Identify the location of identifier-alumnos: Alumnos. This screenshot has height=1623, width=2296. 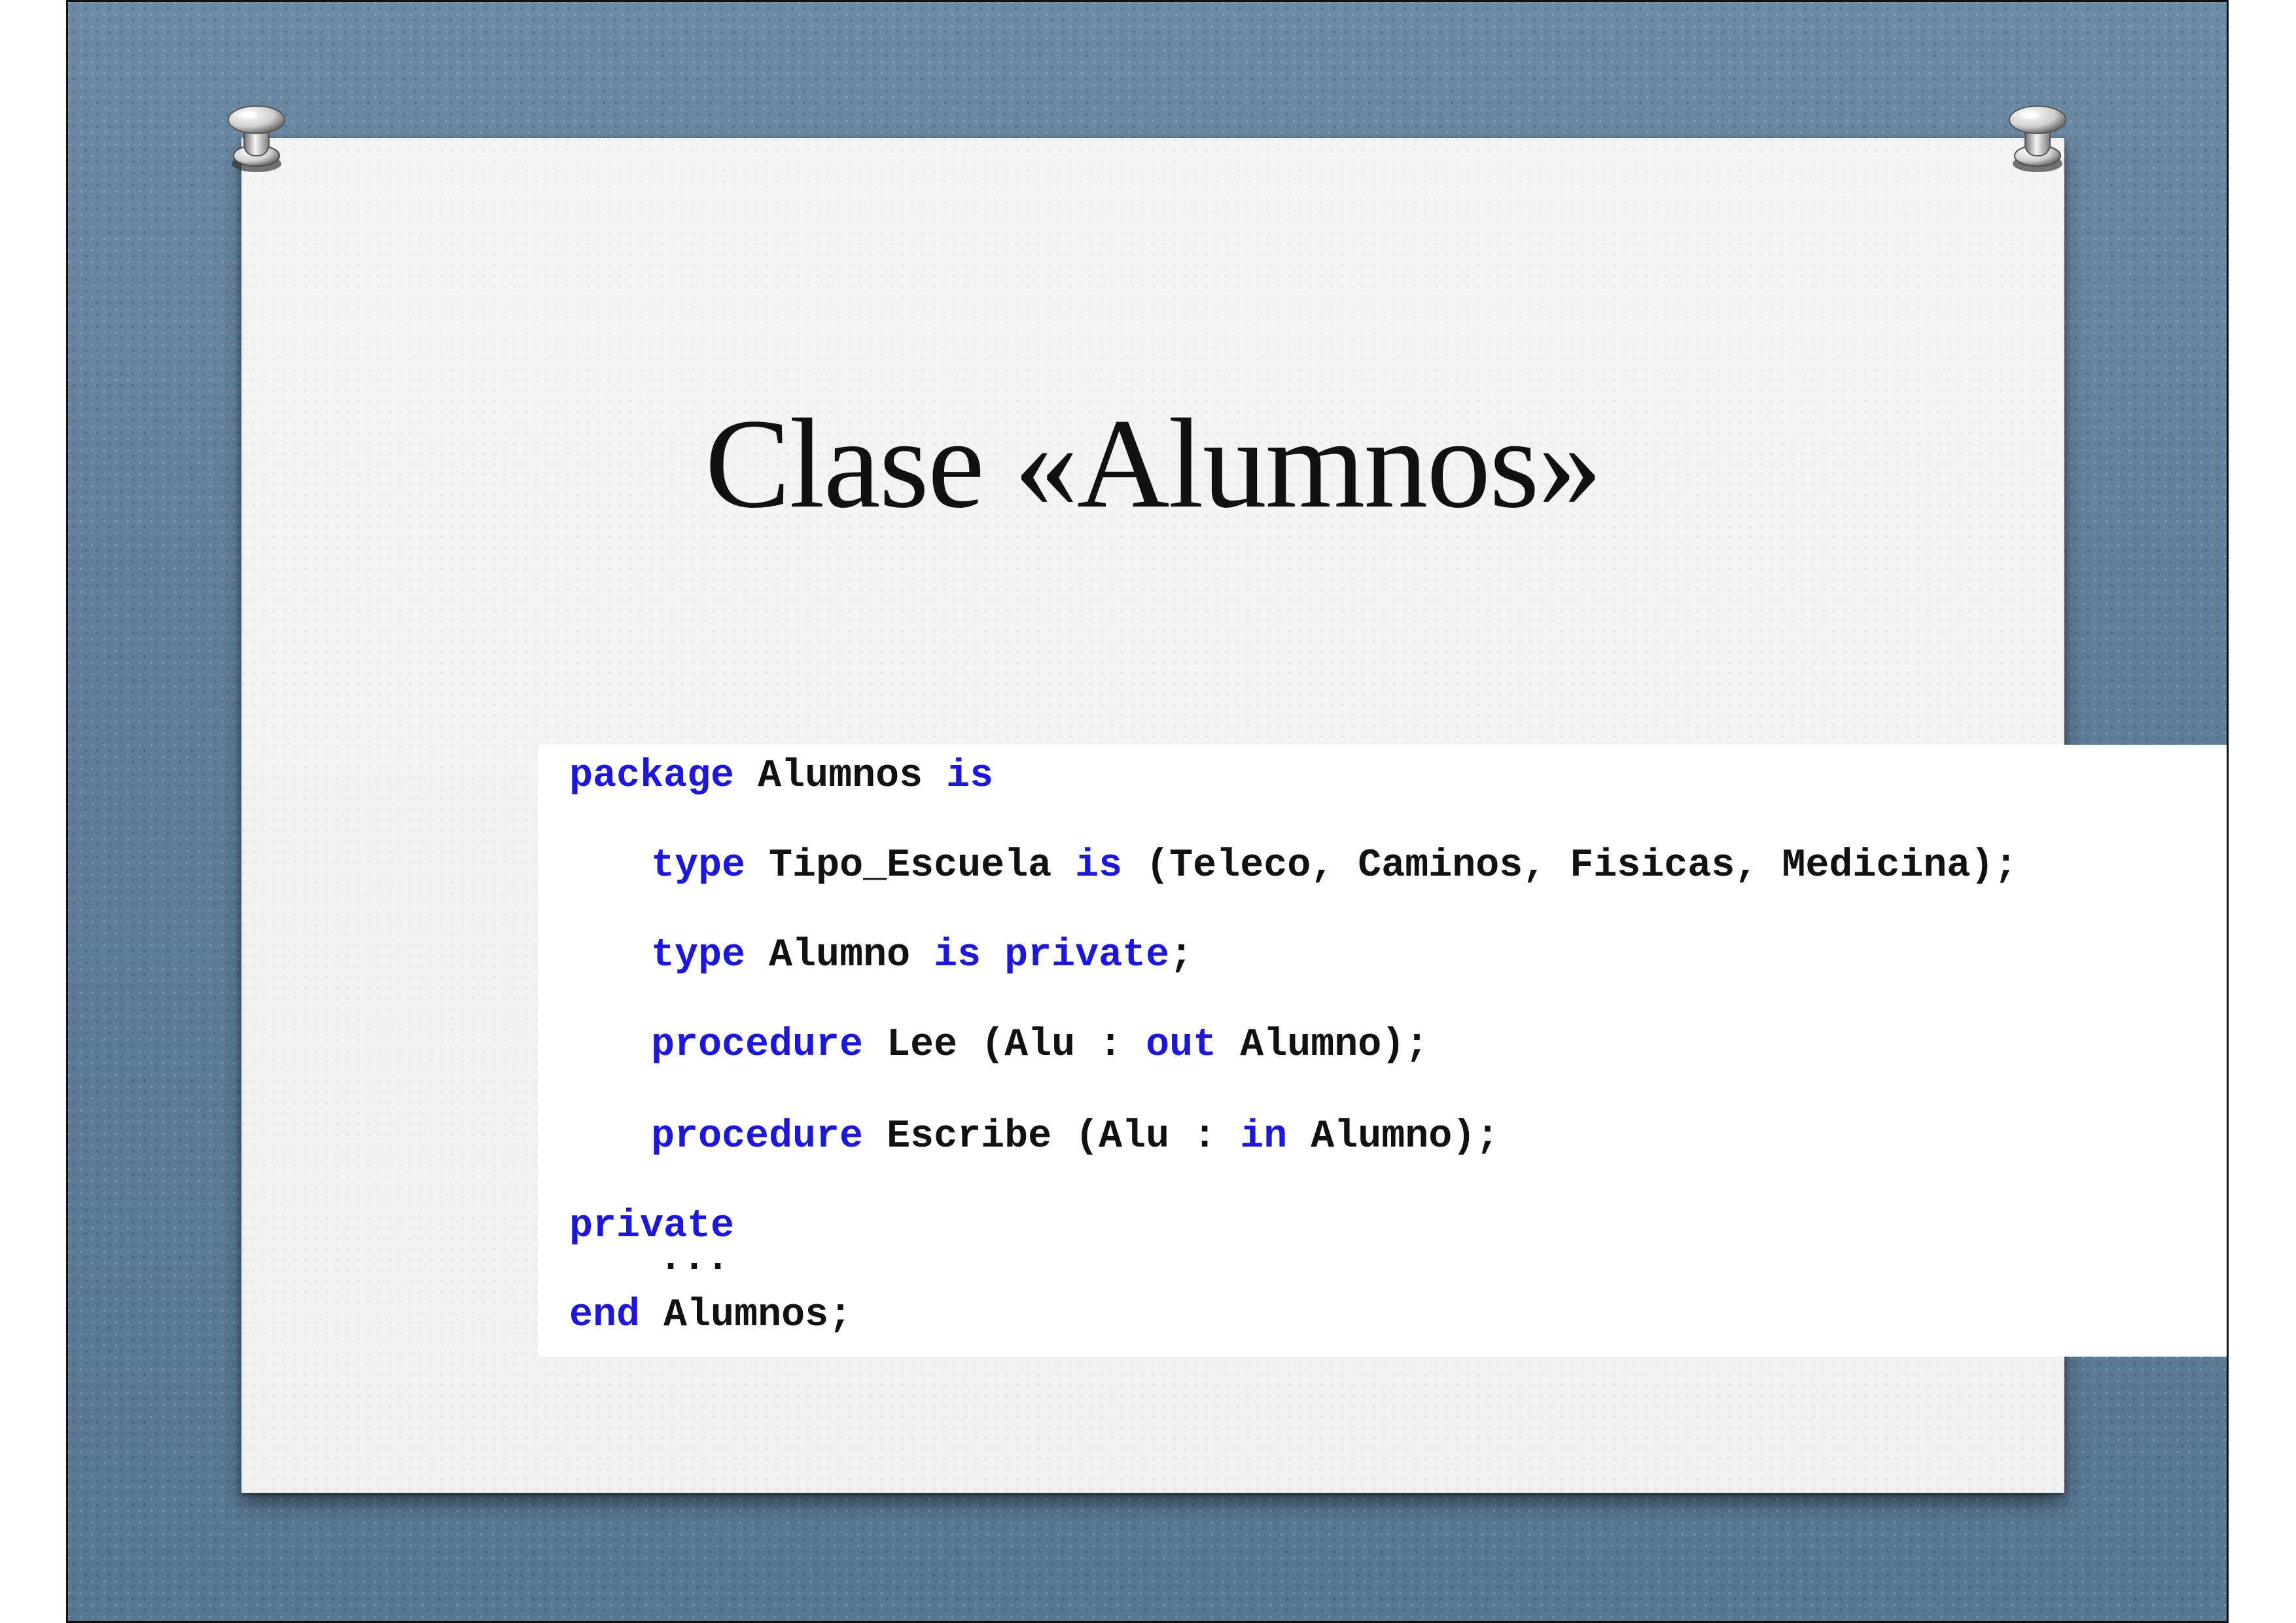
(840, 776).